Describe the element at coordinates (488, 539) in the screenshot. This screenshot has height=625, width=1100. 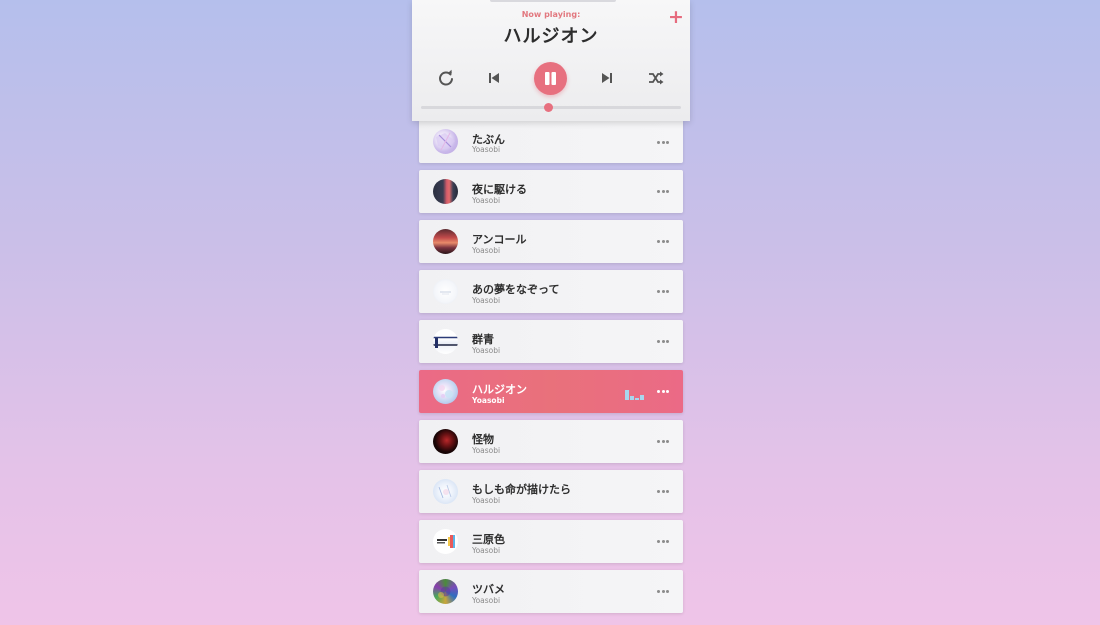
I see `song-title: 三原色` at that location.